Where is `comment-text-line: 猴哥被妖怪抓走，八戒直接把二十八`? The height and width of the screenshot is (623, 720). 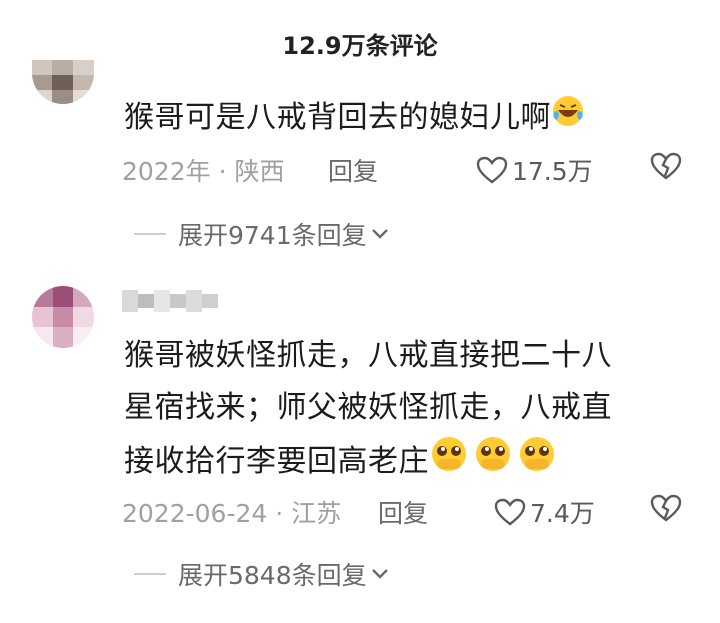 comment-text-line: 猴哥被妖怪抓走，八戒直接把二十八 is located at coordinates (368, 355).